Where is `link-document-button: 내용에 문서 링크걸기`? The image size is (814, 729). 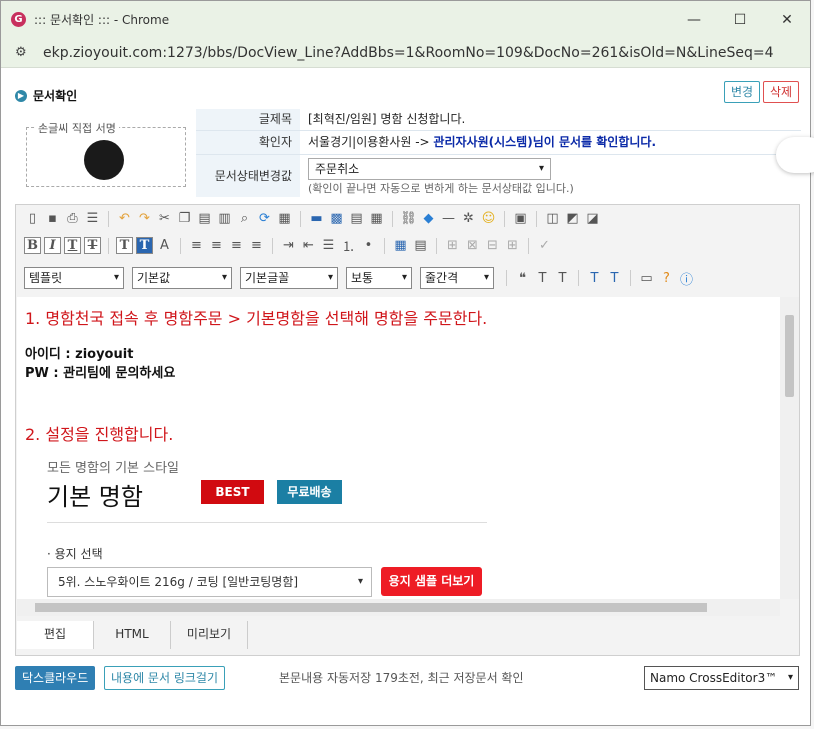
link-document-button: 내용에 문서 링크걸기 is located at coordinates (164, 678).